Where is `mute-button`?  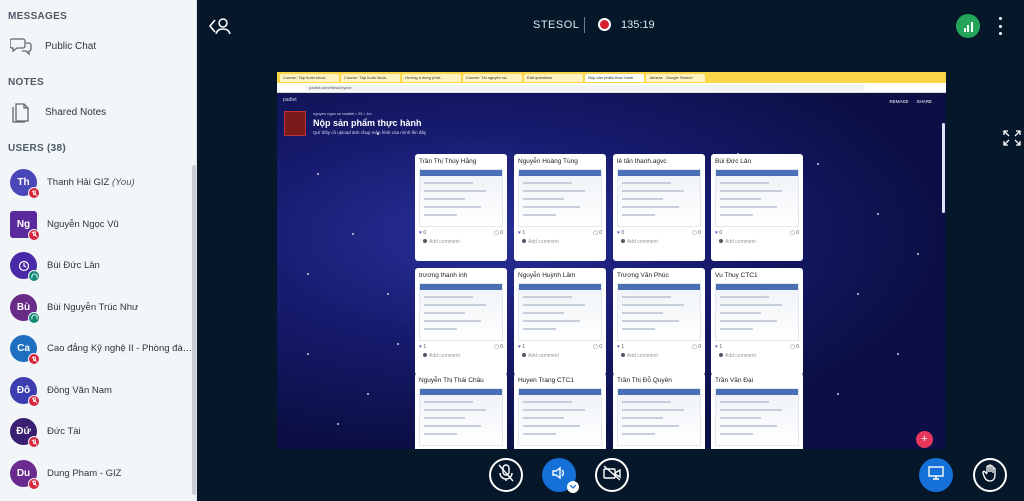 mute-button is located at coordinates (506, 475).